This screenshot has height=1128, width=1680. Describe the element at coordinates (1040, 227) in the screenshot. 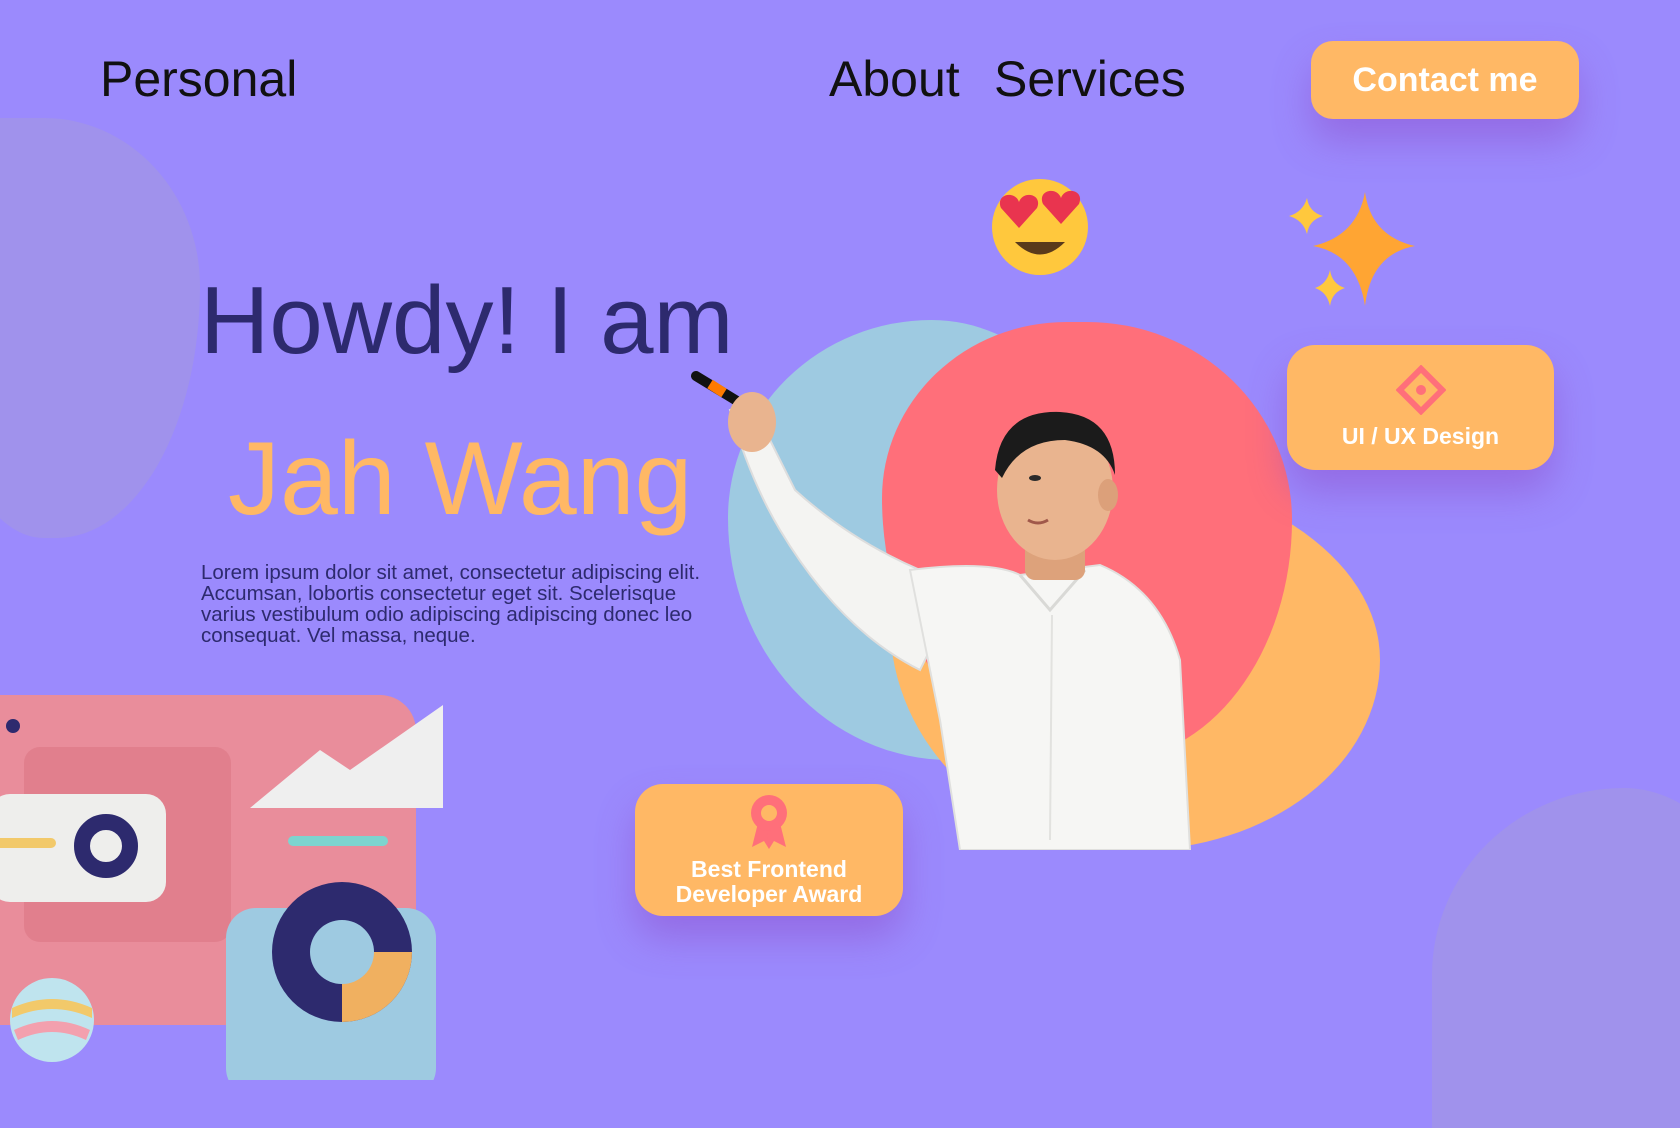

I see `heart-eyes-emoji-icon` at that location.